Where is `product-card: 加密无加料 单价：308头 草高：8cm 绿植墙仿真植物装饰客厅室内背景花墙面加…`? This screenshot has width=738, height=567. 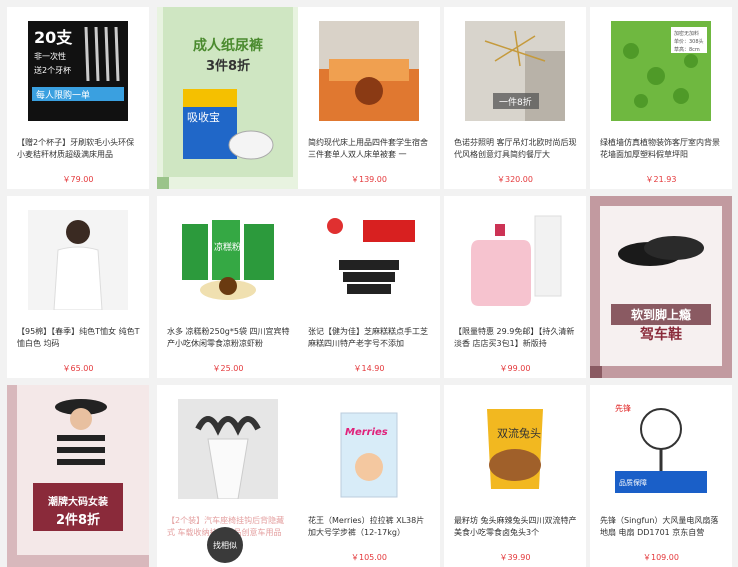
product-card: 加密无加料 单价：308头 草高：8cm 绿植墙仿真植物装饰客厅室内背景花墙面加… is located at coordinates (661, 98).